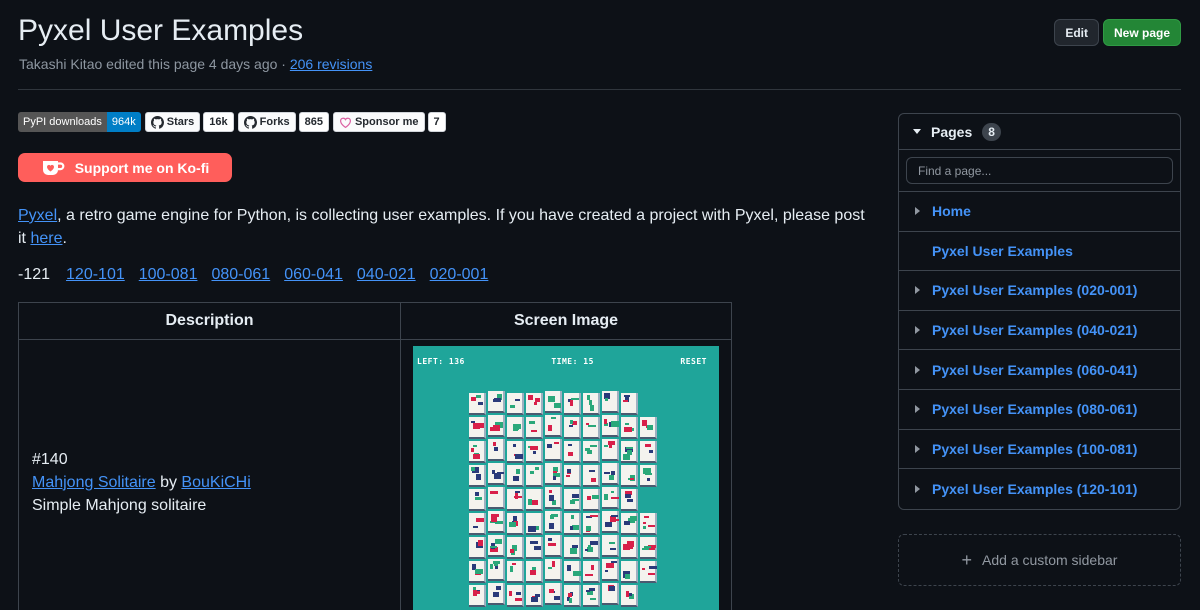 The image size is (1200, 610). What do you see at coordinates (1039, 132) in the screenshot?
I see `pages-header: Pages 8` at bounding box center [1039, 132].